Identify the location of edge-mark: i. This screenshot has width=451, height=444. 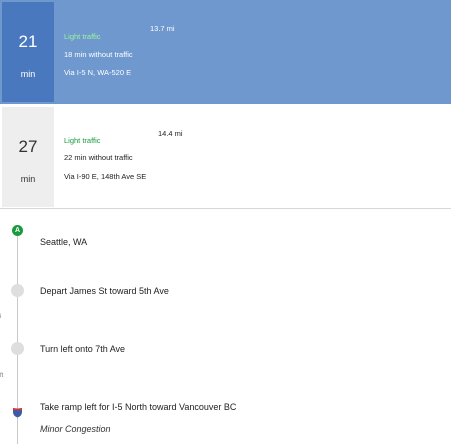
(1, 317).